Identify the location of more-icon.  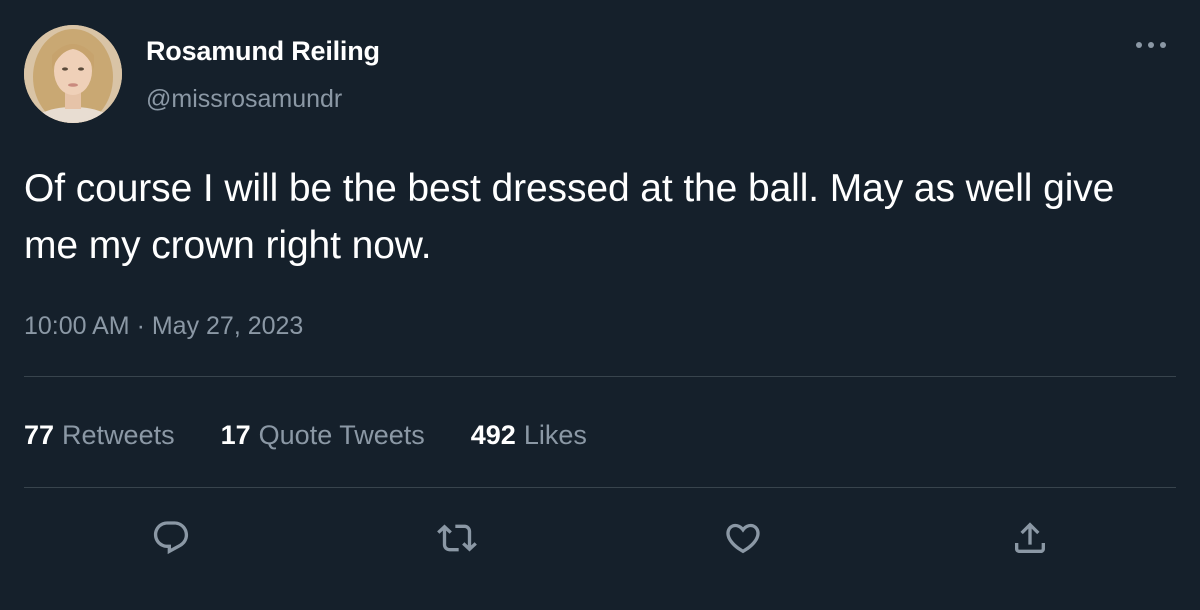
(1151, 45).